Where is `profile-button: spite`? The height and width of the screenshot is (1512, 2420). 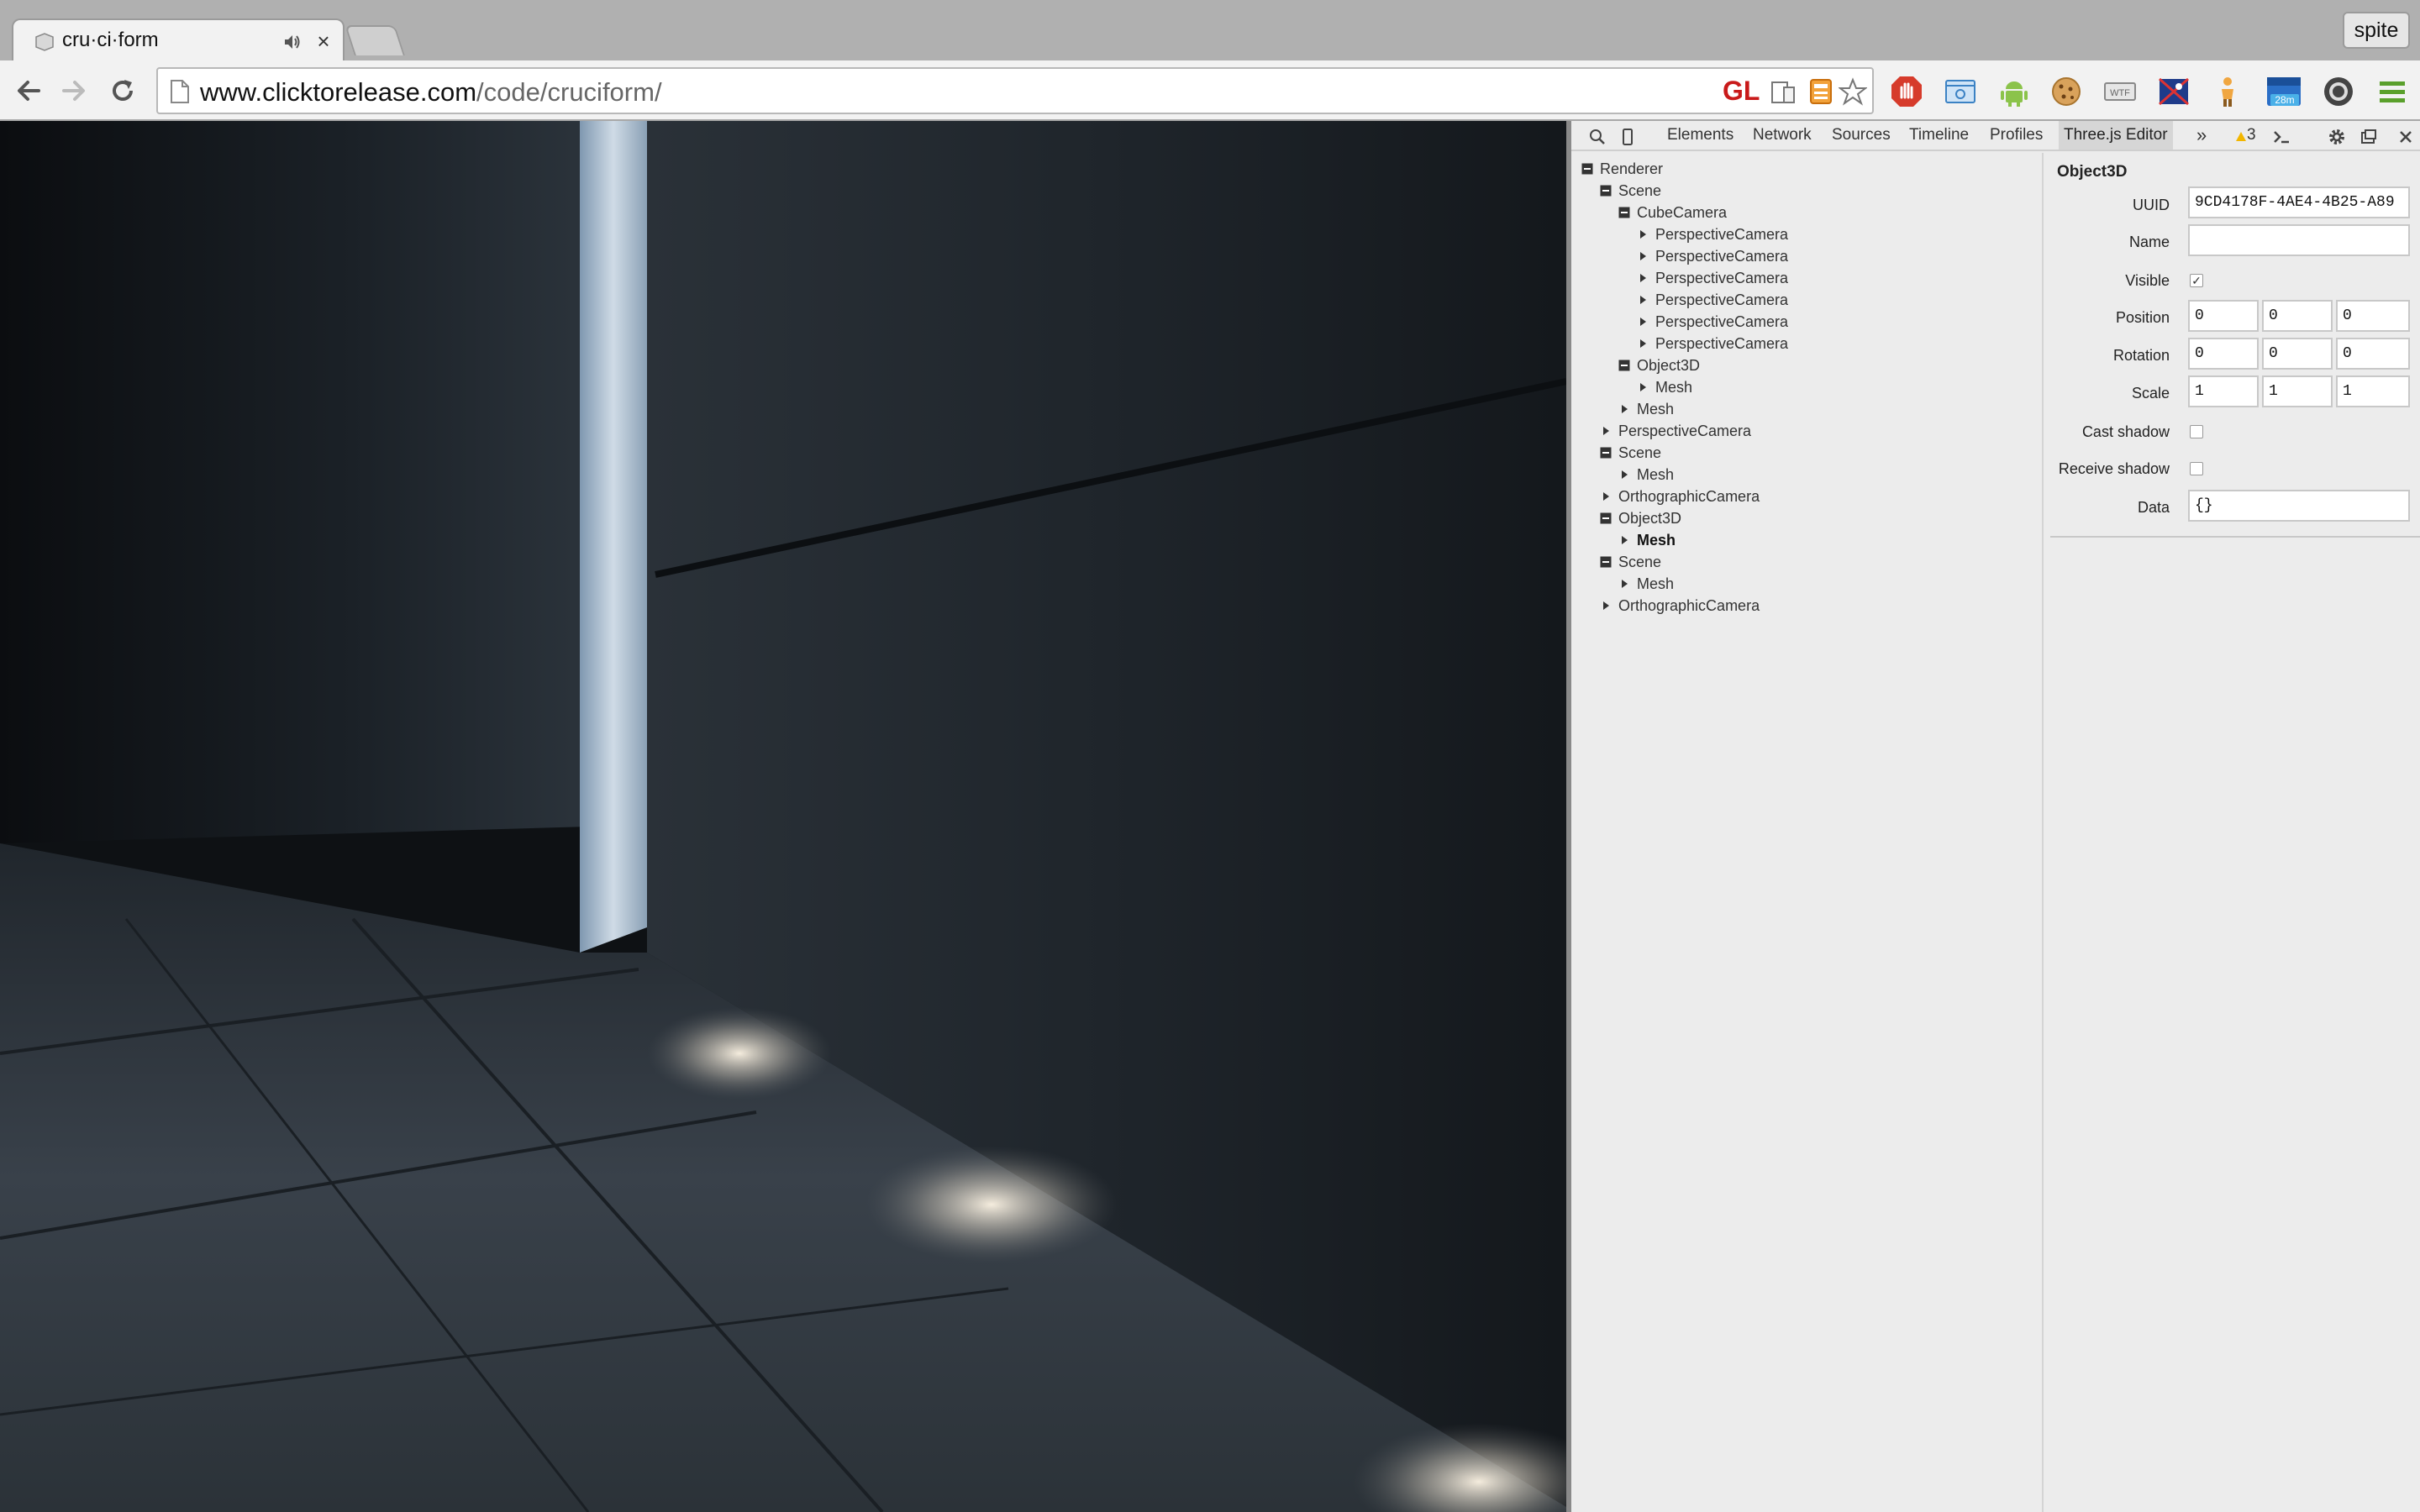
profile-button: spite is located at coordinates (2376, 30).